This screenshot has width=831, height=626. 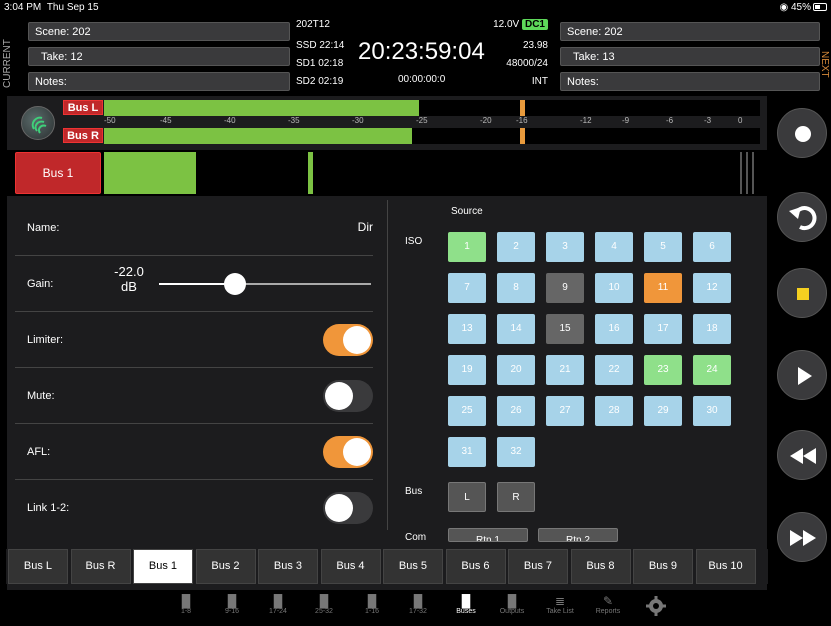 I want to click on next-notes-field: Notes:, so click(x=690, y=81).